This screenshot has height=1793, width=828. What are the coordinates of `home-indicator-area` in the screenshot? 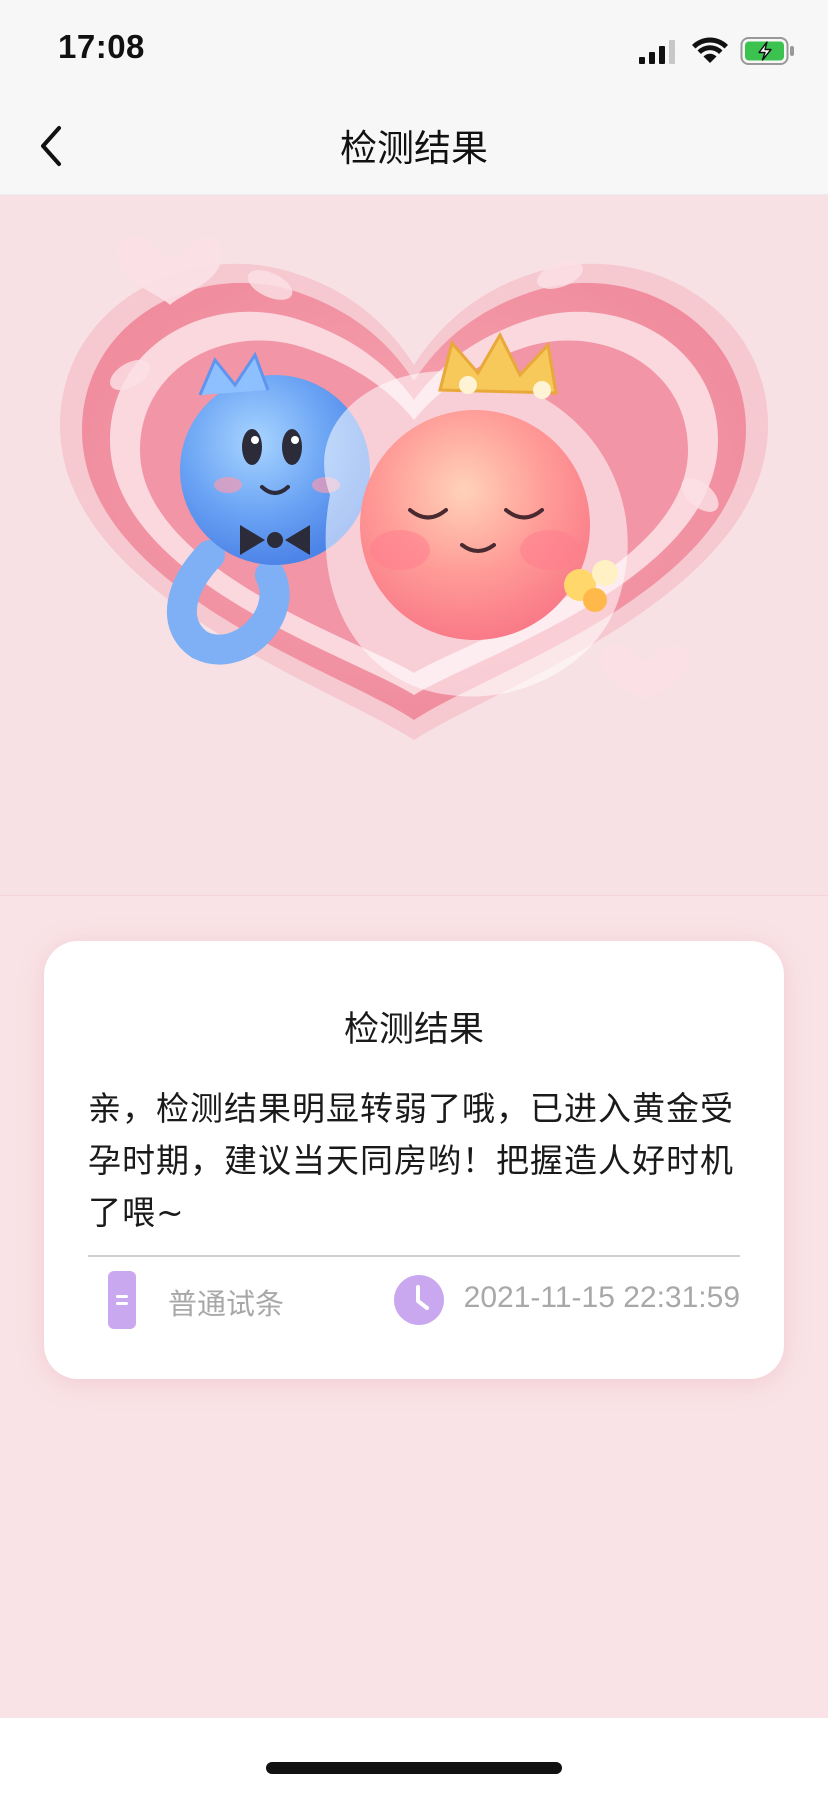 It's located at (414, 1755).